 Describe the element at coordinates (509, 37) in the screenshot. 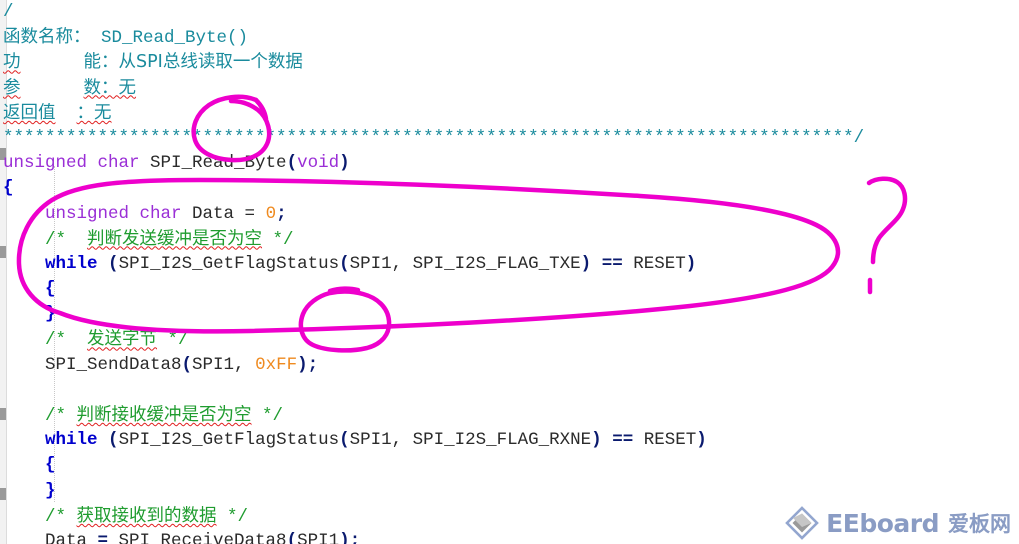

I see `code-line: 函数名称： SD_Read_Byte()` at that location.